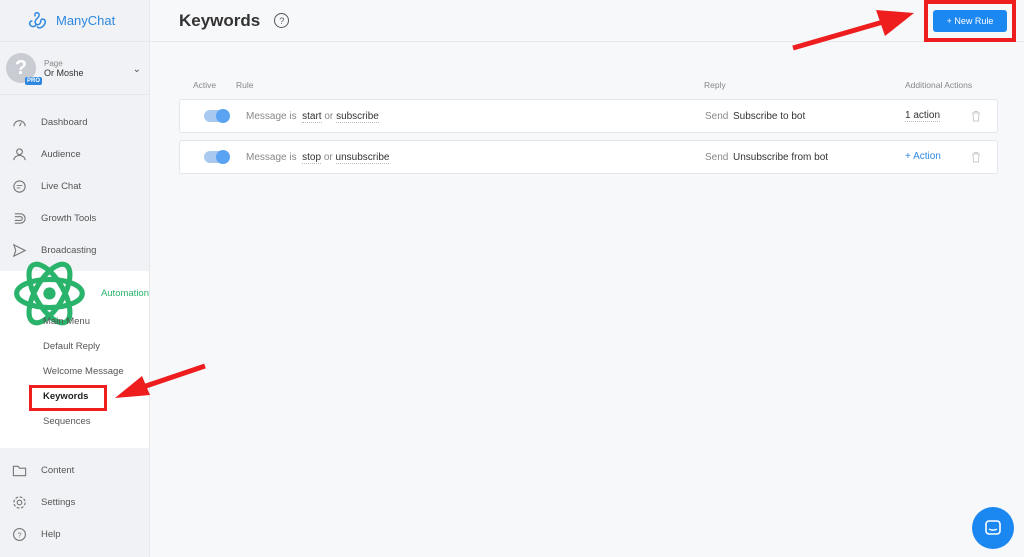 This screenshot has width=1024, height=557. I want to click on page-owner: Or Moshe, so click(64, 72).